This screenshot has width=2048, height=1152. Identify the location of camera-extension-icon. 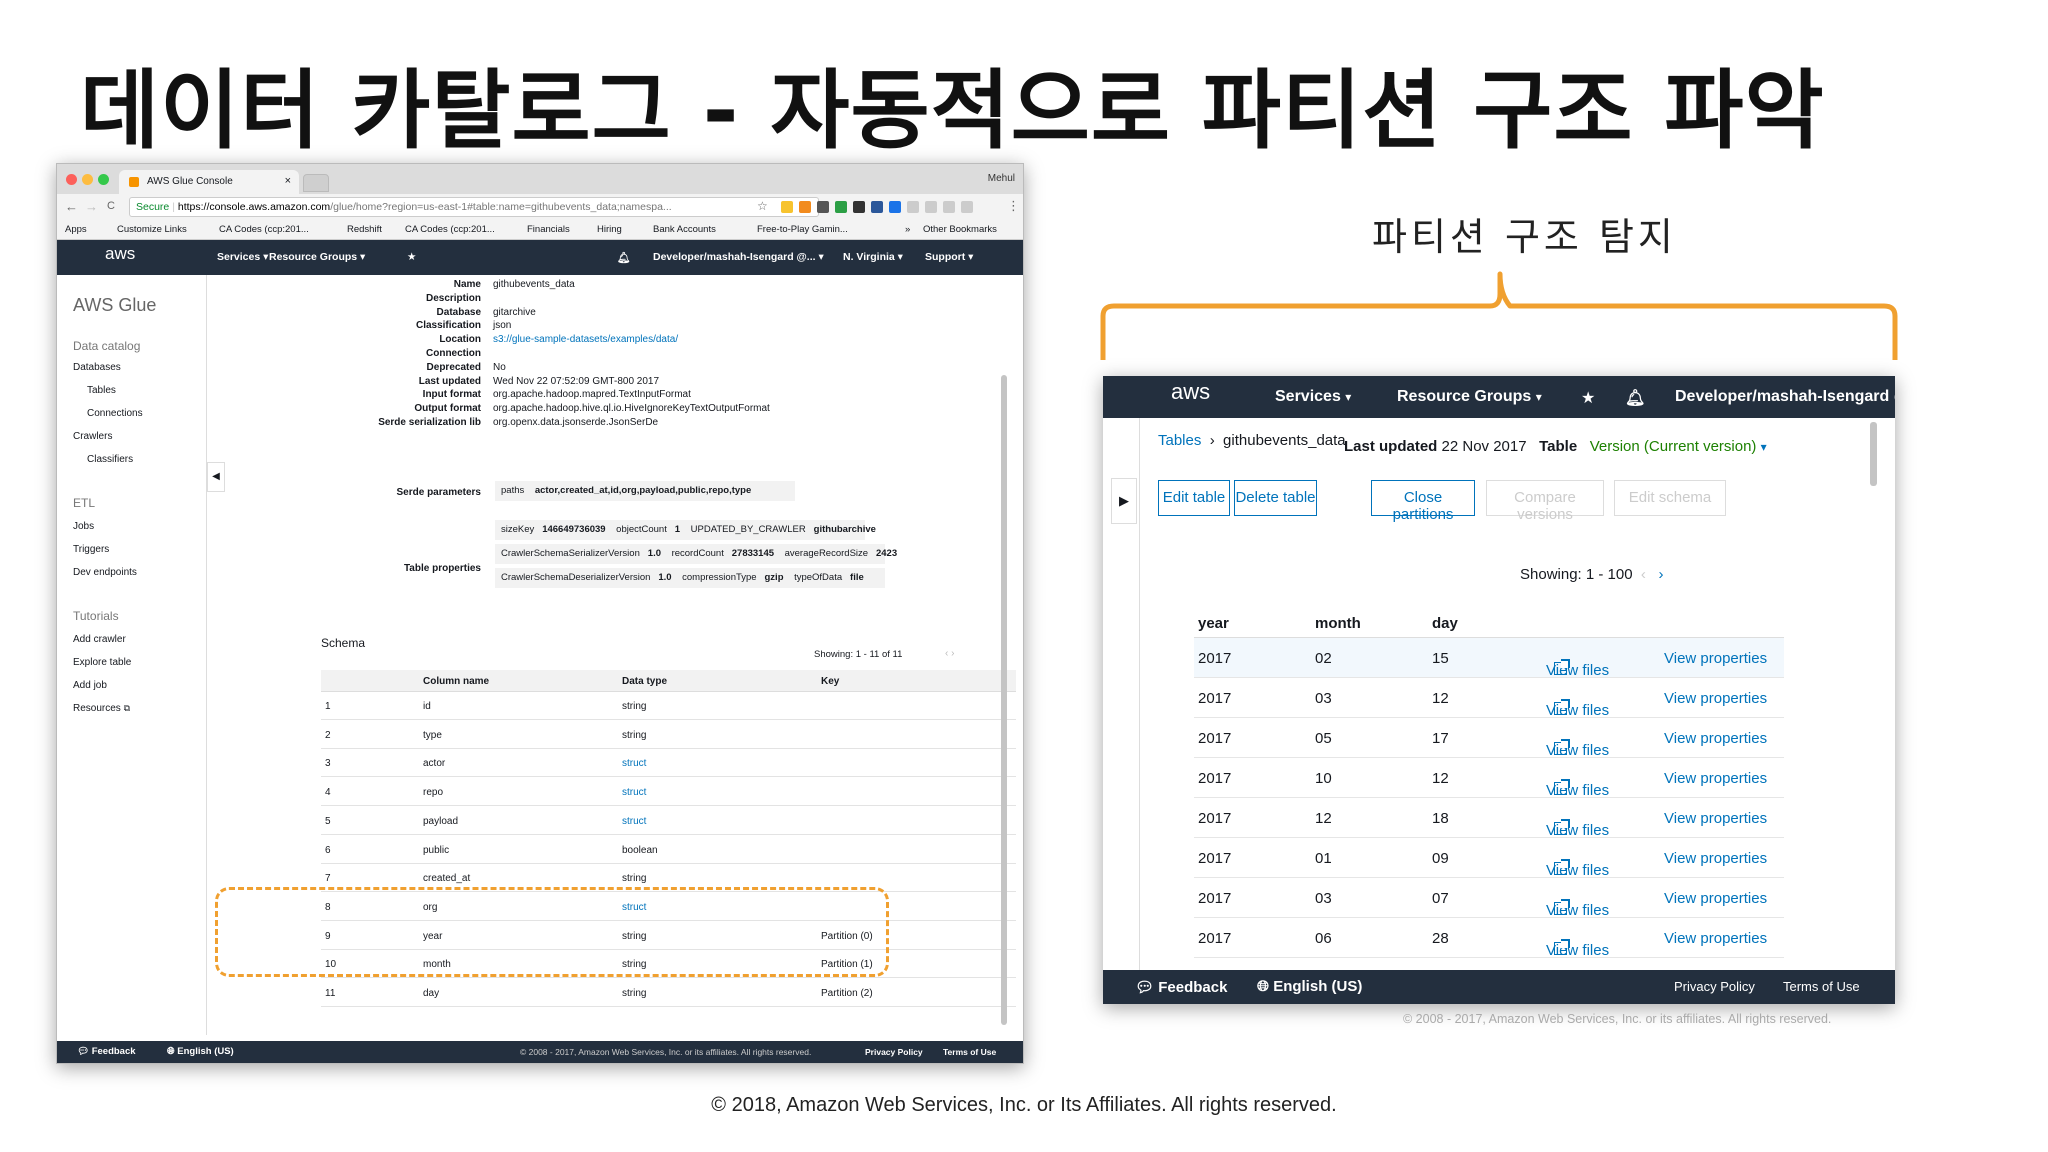
(859, 207).